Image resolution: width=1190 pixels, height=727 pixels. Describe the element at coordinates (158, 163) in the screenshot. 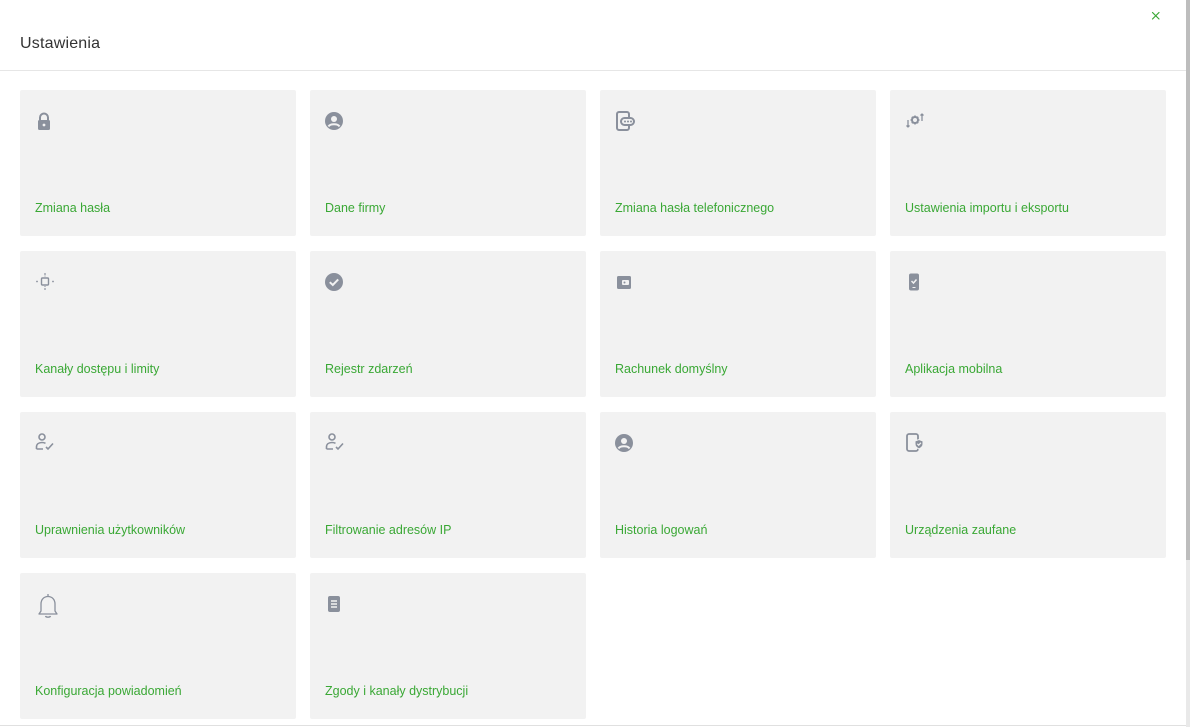

I see `tile-change-password: Zmiana hasła` at that location.